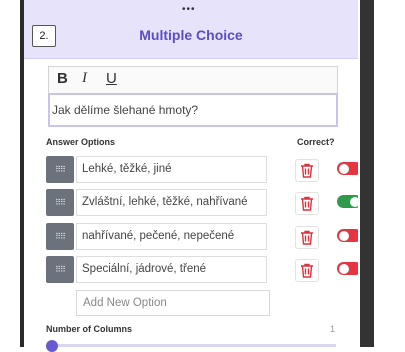 This screenshot has height=352, width=405. What do you see at coordinates (111, 78) in the screenshot?
I see `underline-button: U` at bounding box center [111, 78].